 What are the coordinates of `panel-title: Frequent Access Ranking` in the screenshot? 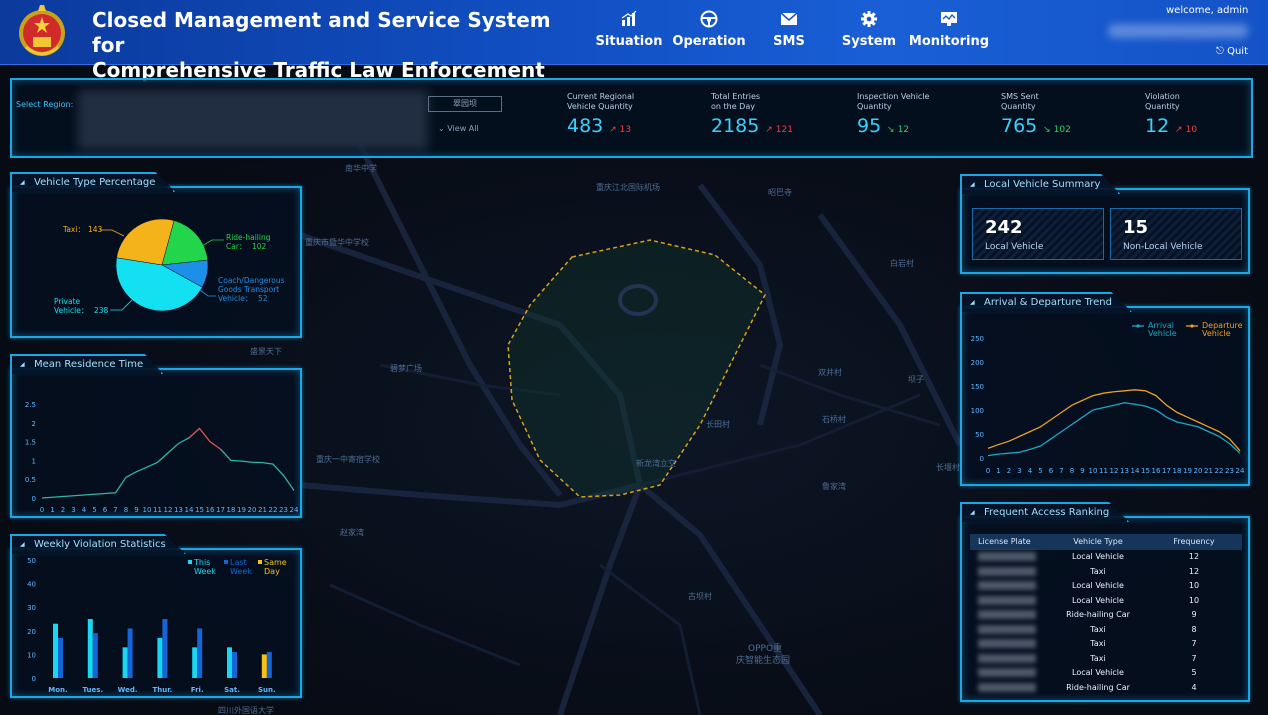 It's located at (1045, 512).